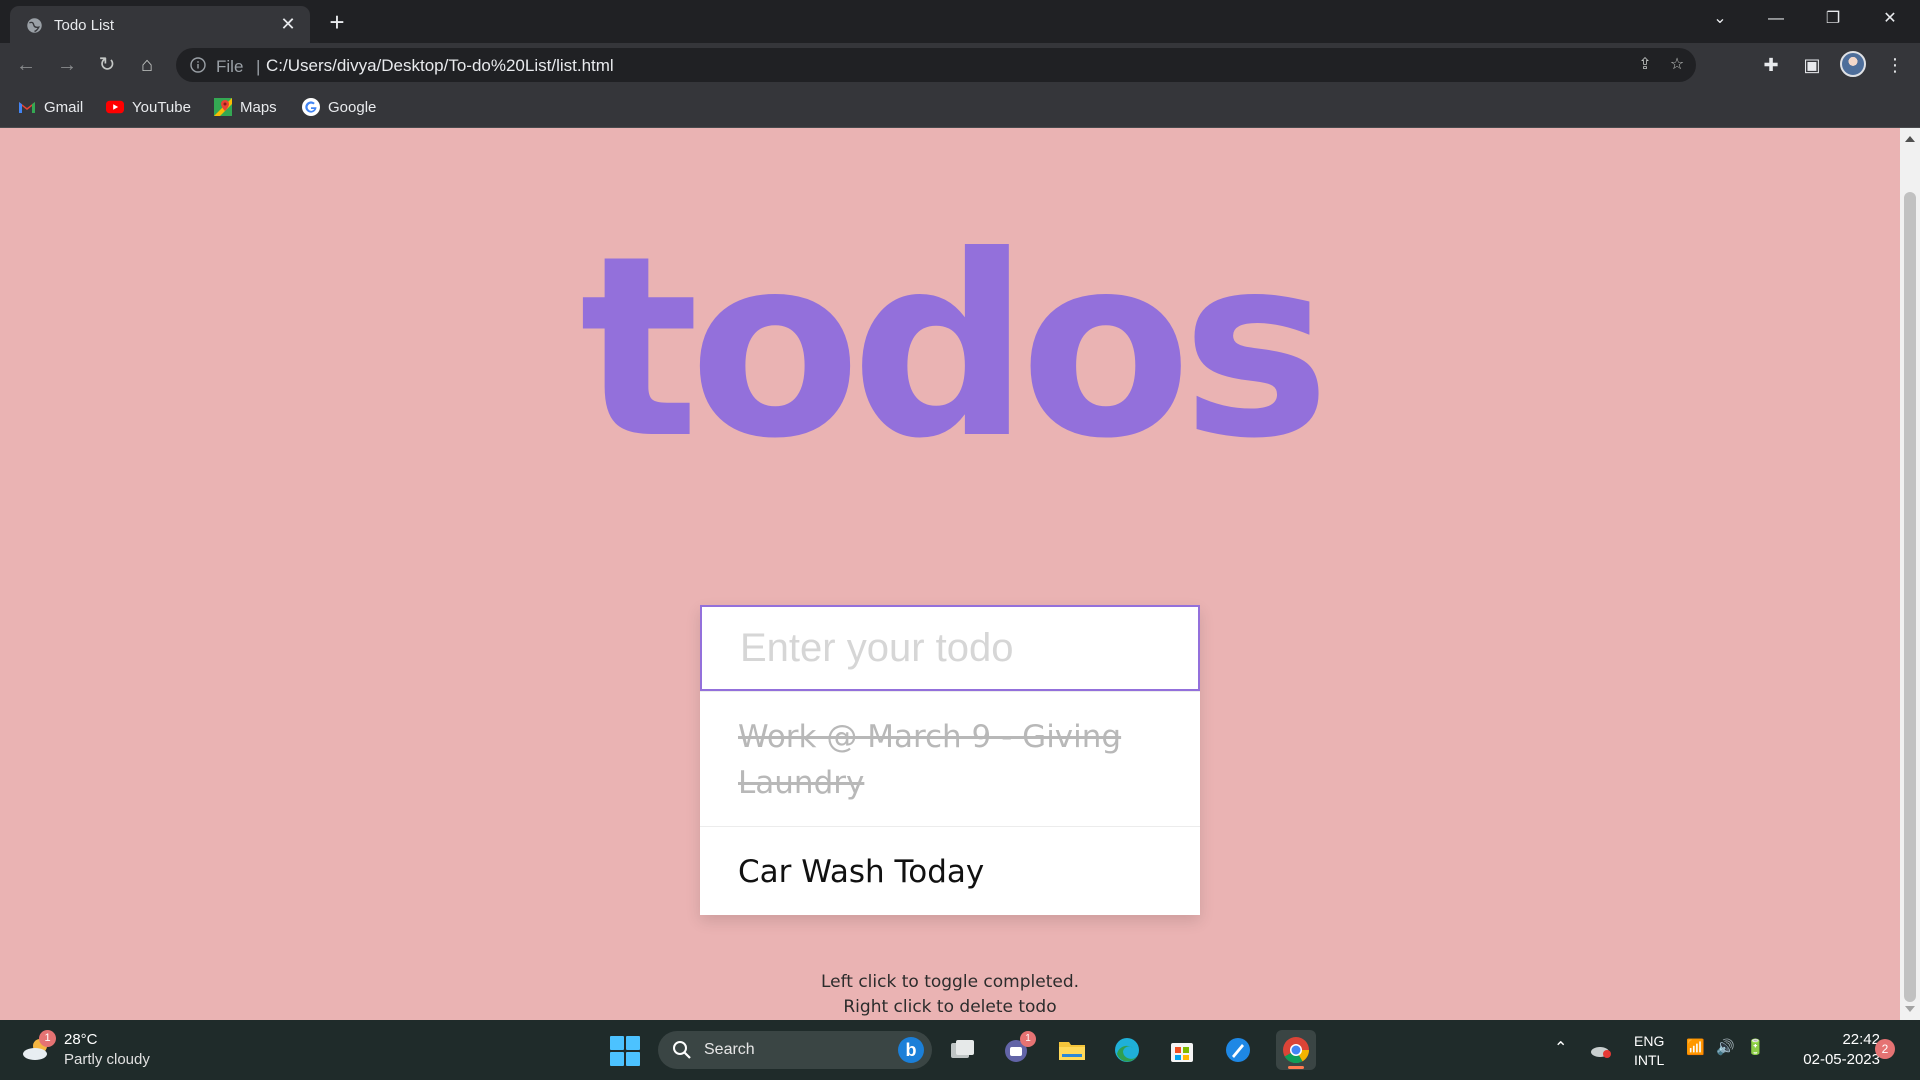  I want to click on scrollbar-thumb, so click(1910, 597).